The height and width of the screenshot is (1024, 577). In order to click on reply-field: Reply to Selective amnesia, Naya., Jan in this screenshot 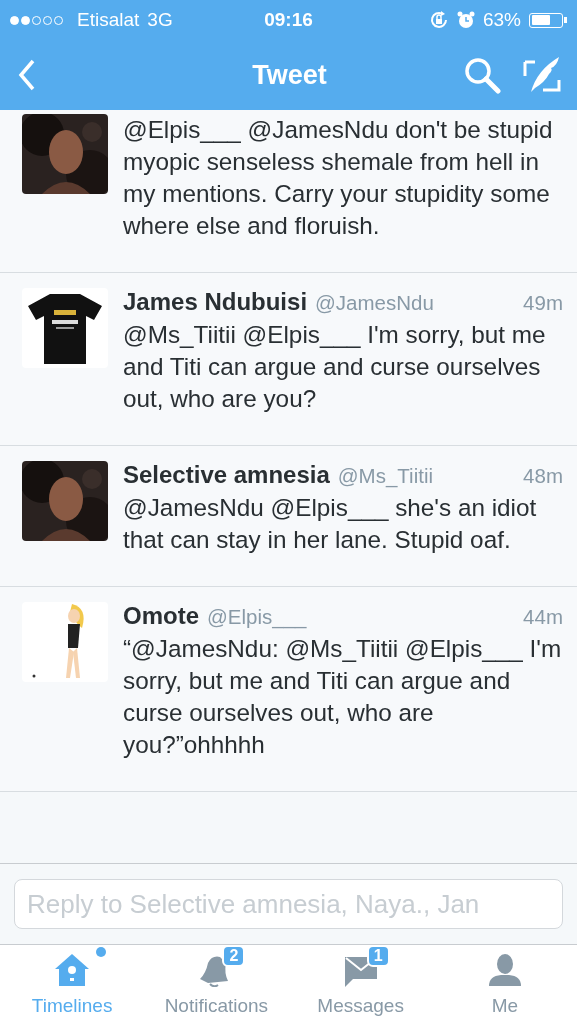, I will do `click(288, 904)`.